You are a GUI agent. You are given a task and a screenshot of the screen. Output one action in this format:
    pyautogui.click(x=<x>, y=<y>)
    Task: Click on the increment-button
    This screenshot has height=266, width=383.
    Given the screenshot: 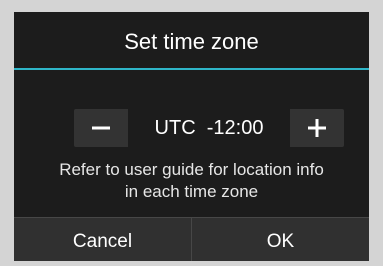 What is the action you would take?
    pyautogui.click(x=317, y=128)
    